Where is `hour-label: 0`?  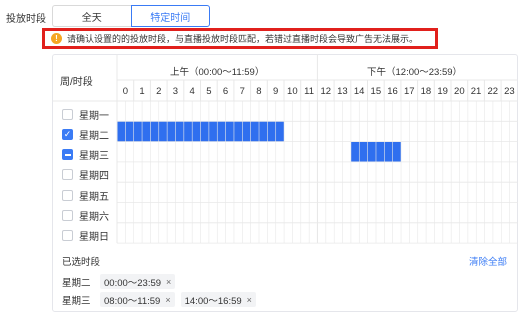
hour-label: 0 is located at coordinates (125, 91).